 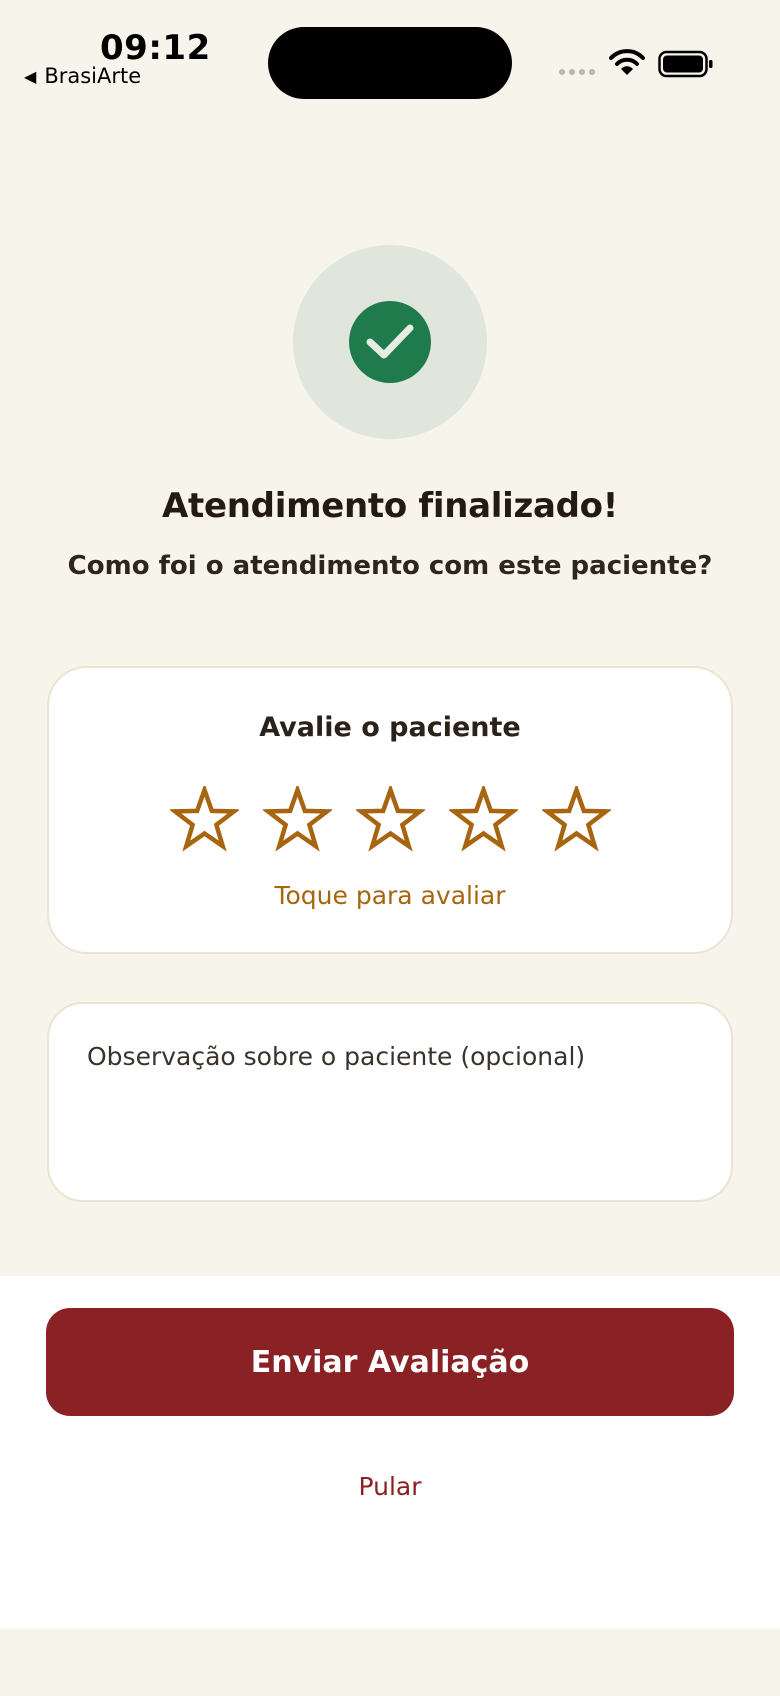 I want to click on star-2-icon, so click(x=297, y=819).